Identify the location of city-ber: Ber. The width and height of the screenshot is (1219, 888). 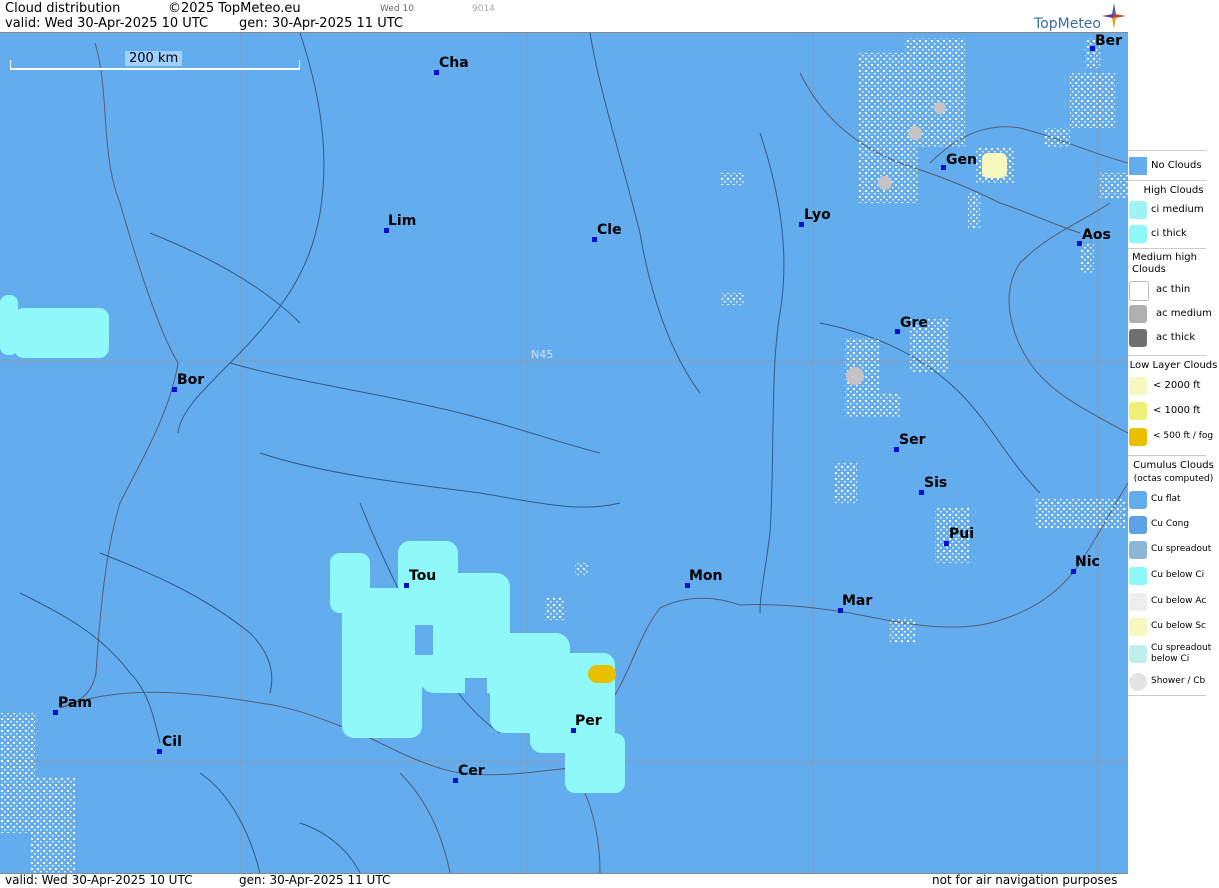
(1106, 42).